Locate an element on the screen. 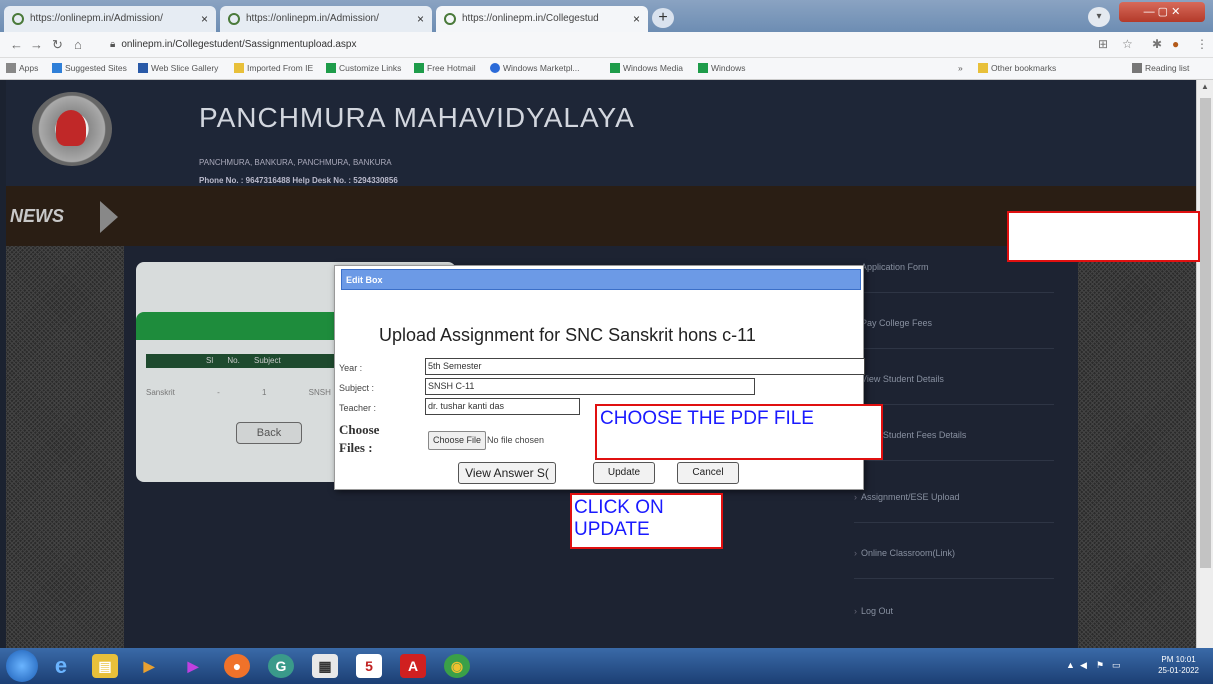 This screenshot has width=1213, height=684. more-menu-icon: ⋮ is located at coordinates (1202, 44).